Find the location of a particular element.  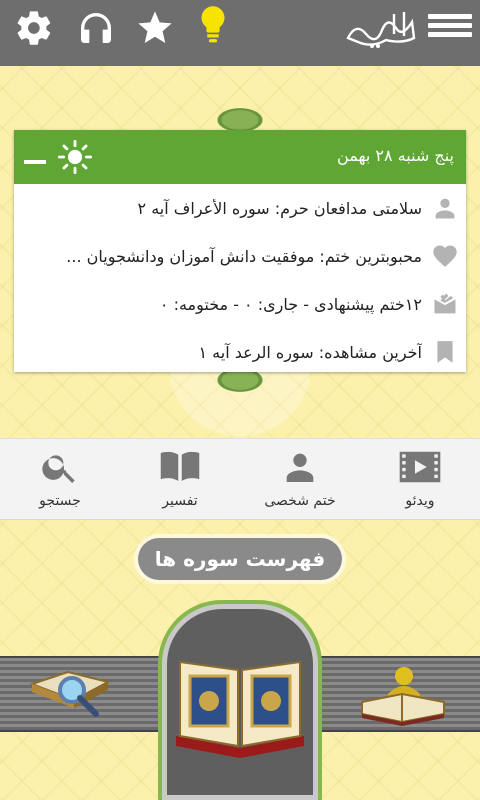

card-row-text: ۱۲ختم پیشنهادی - جاری: ۰ - مختومه: ۰ is located at coordinates (290, 304).